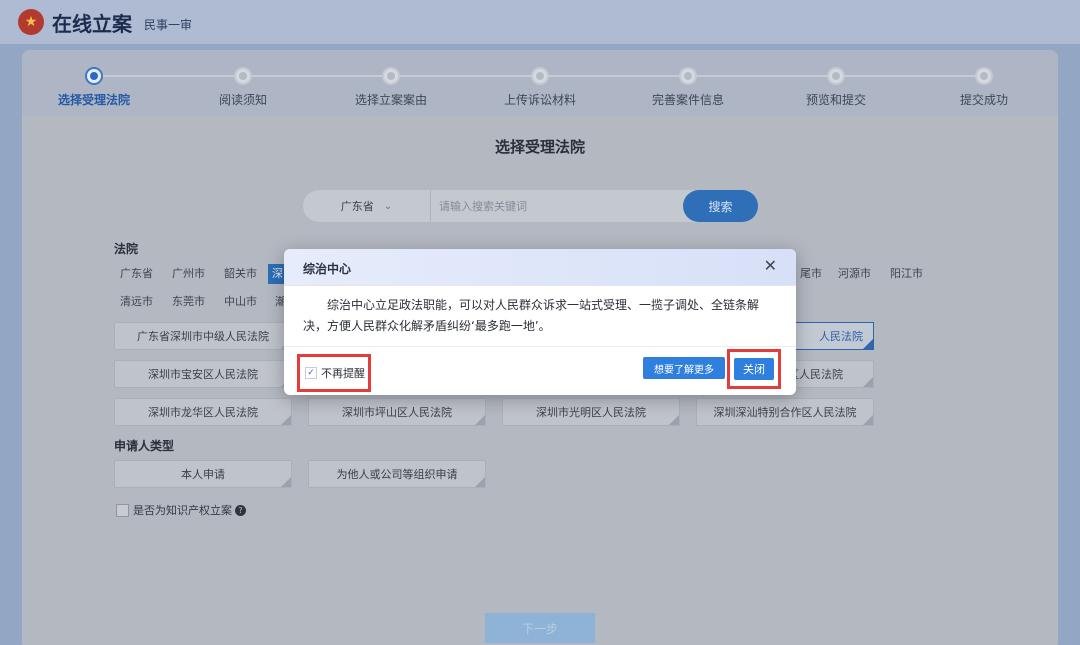  Describe the element at coordinates (92, 23) in the screenshot. I see `app-title: 在线立案` at that location.